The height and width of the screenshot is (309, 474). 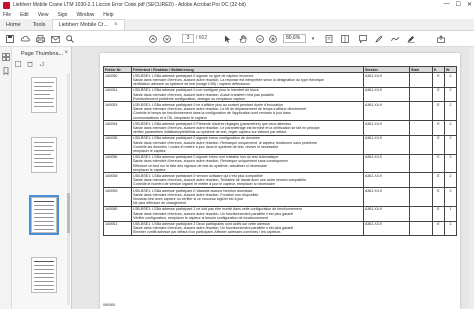 I want to click on scroll-mode-icon, so click(x=345, y=39).